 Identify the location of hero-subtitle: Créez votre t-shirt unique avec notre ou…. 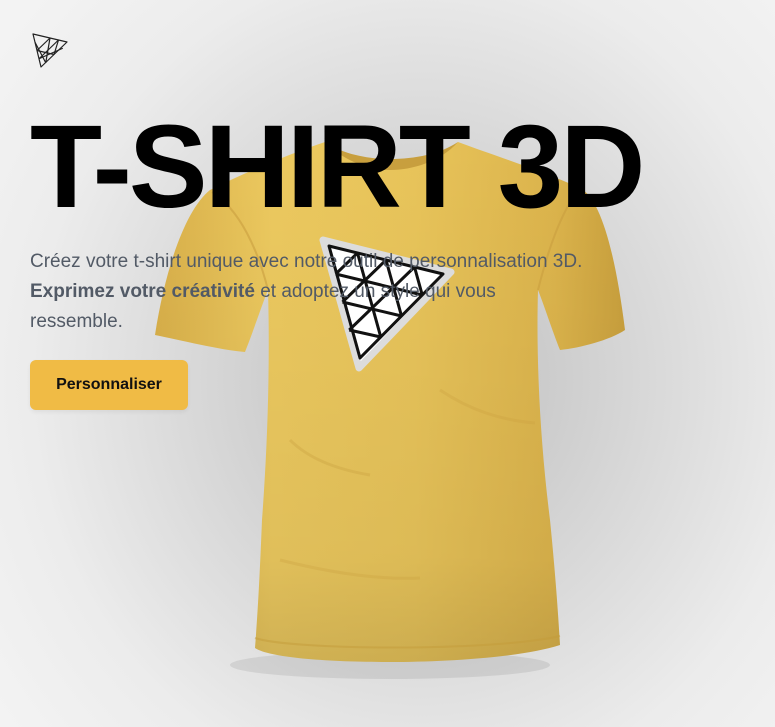
(310, 292).